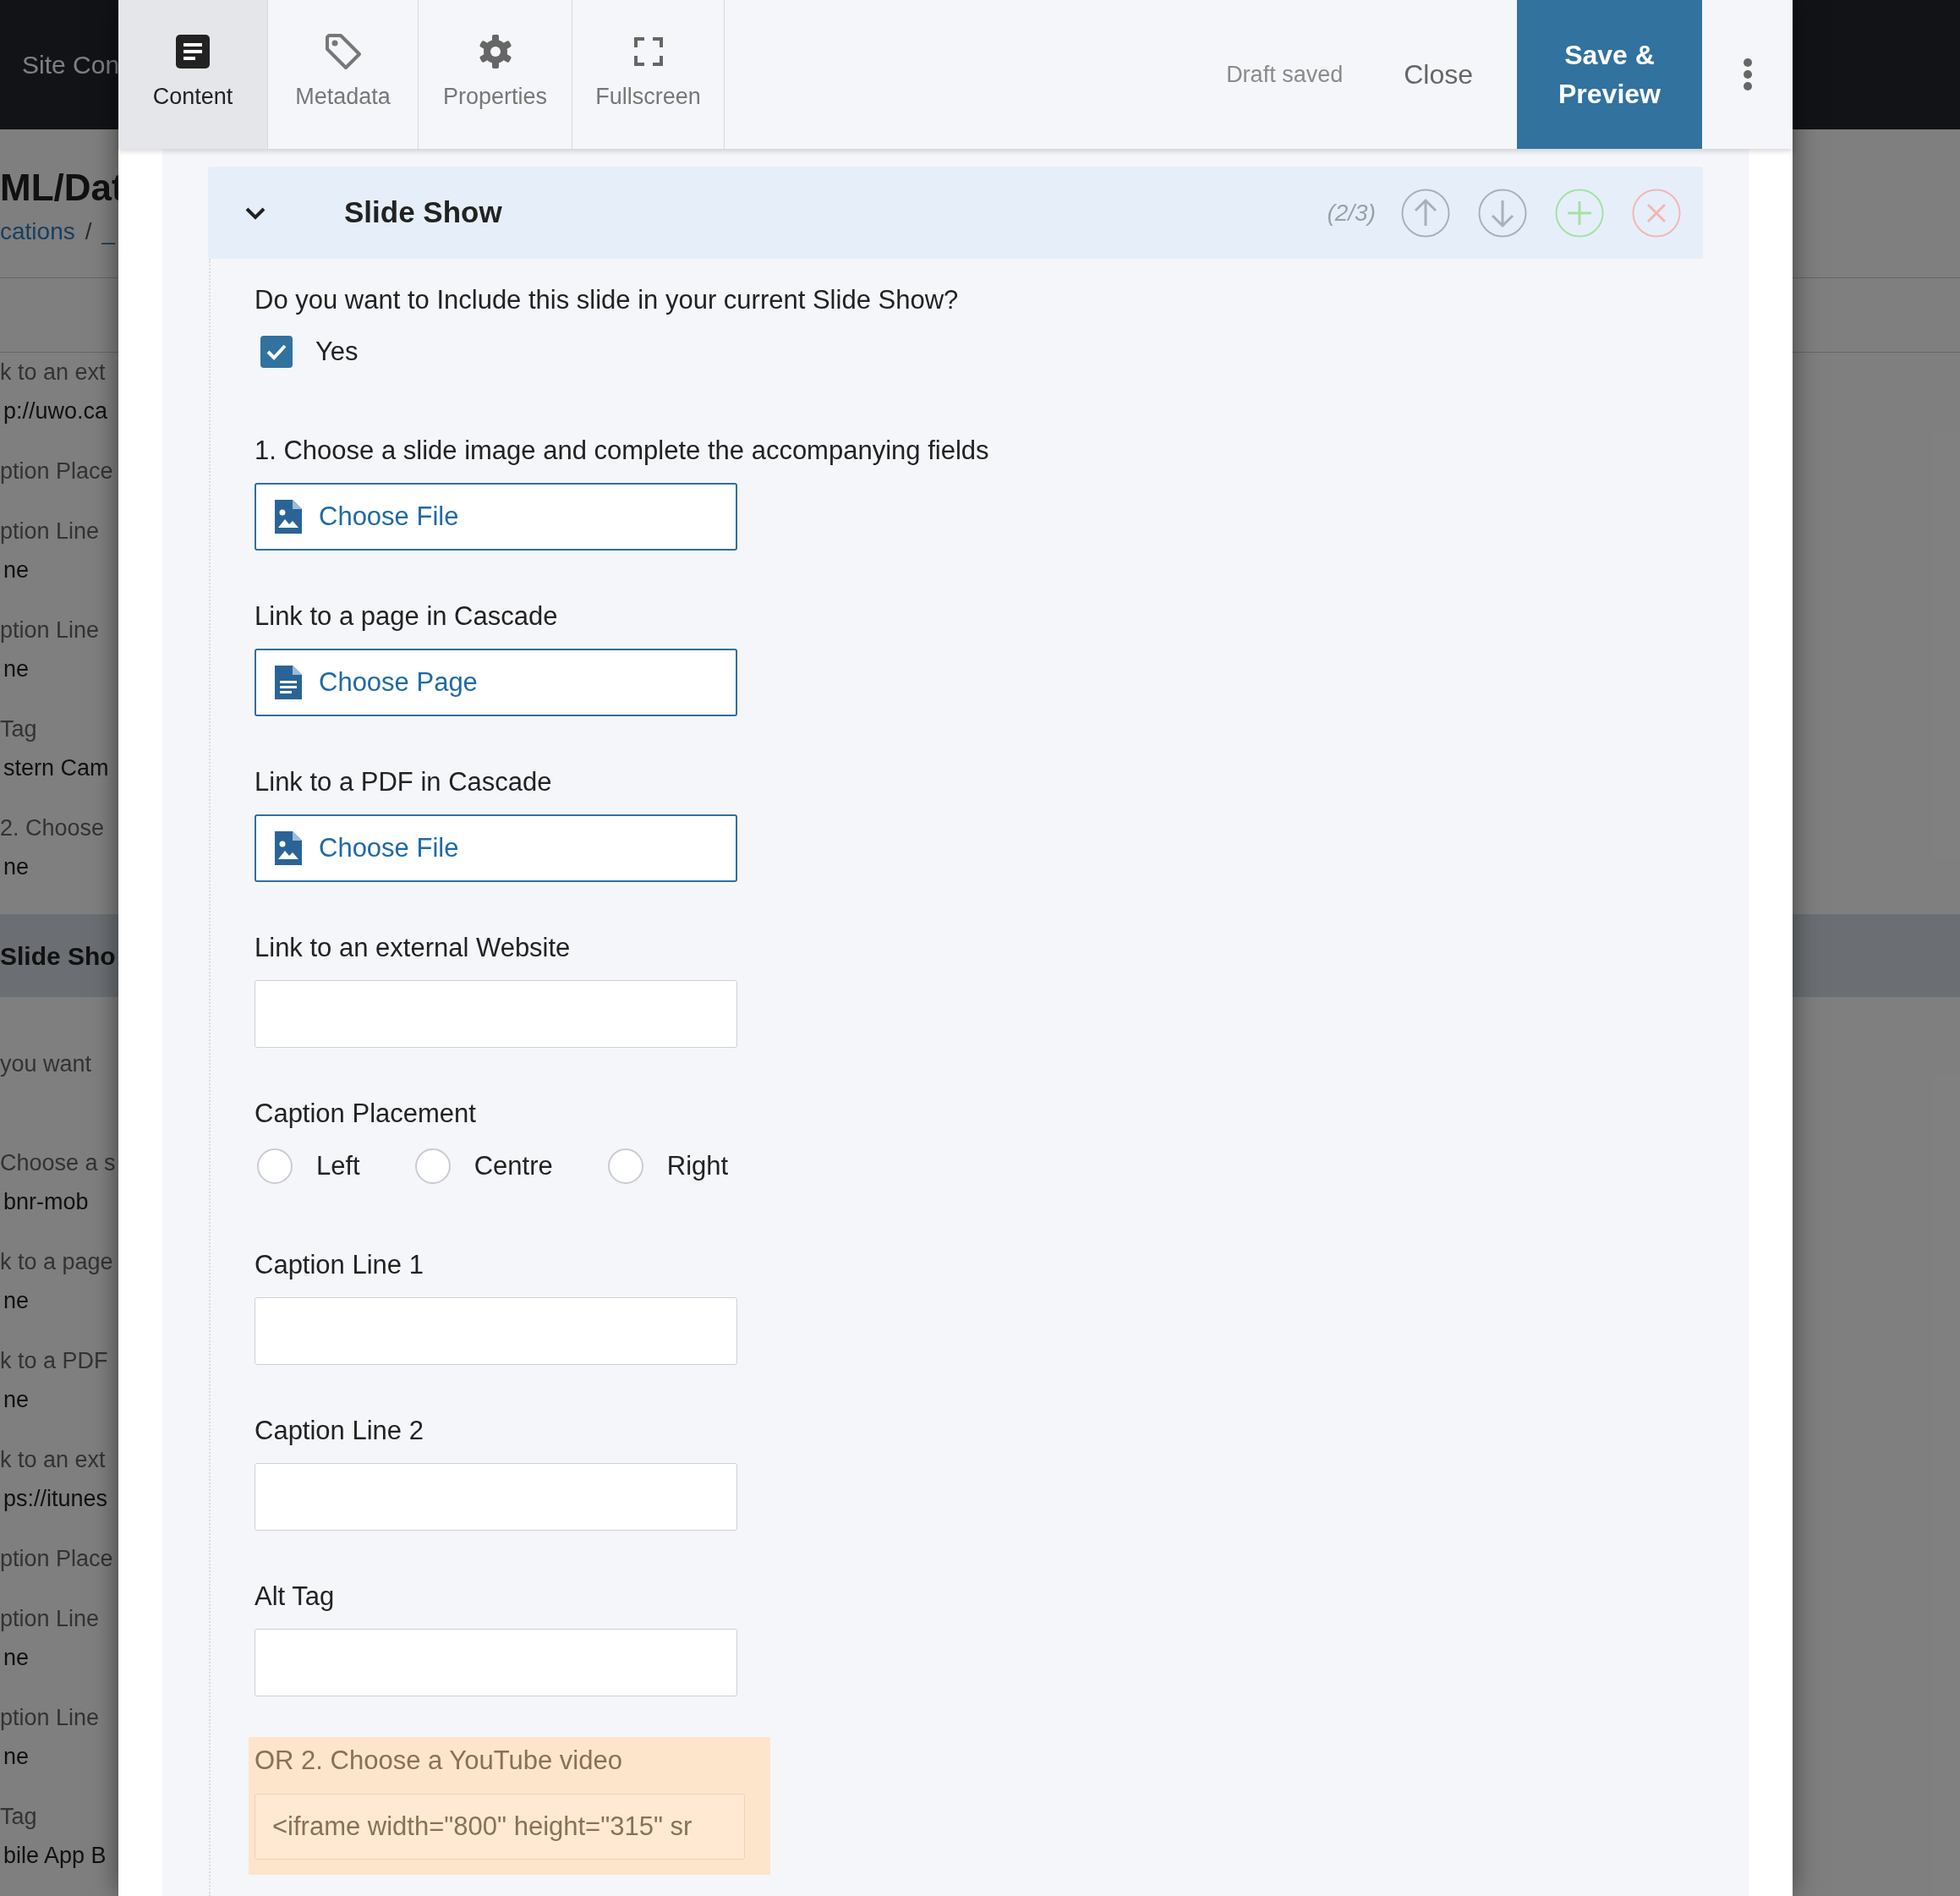 The width and height of the screenshot is (1960, 1896). I want to click on field-label: Link to an external Website, so click(413, 948).